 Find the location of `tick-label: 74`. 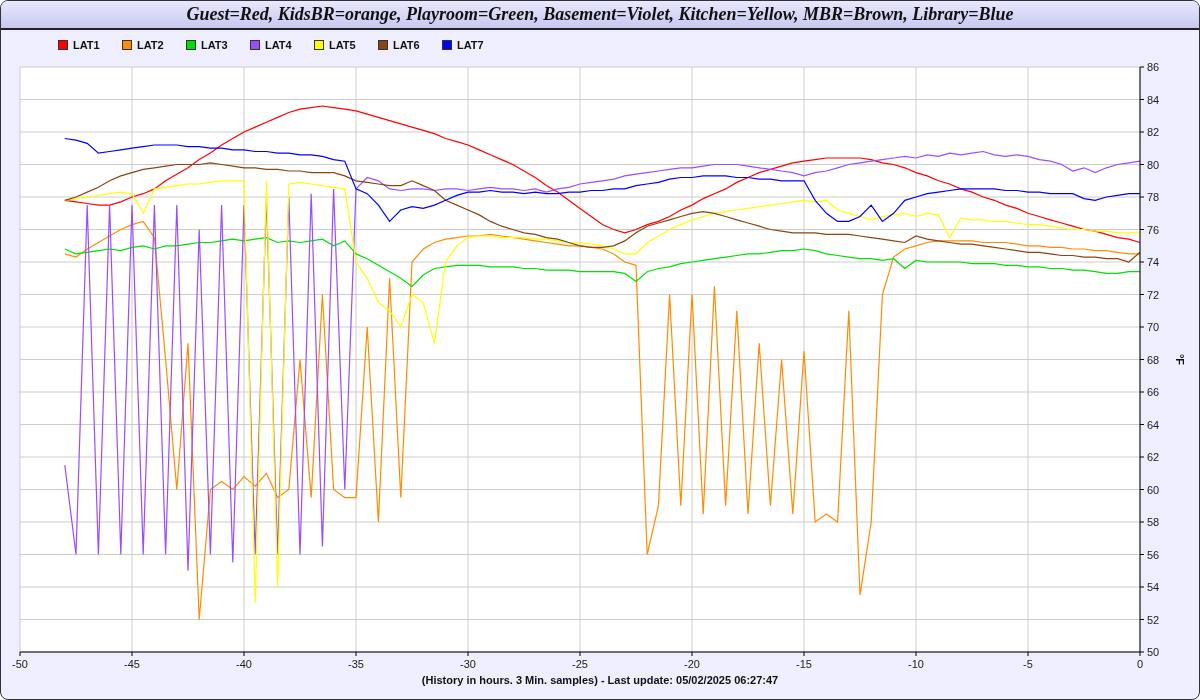

tick-label: 74 is located at coordinates (1153, 262).